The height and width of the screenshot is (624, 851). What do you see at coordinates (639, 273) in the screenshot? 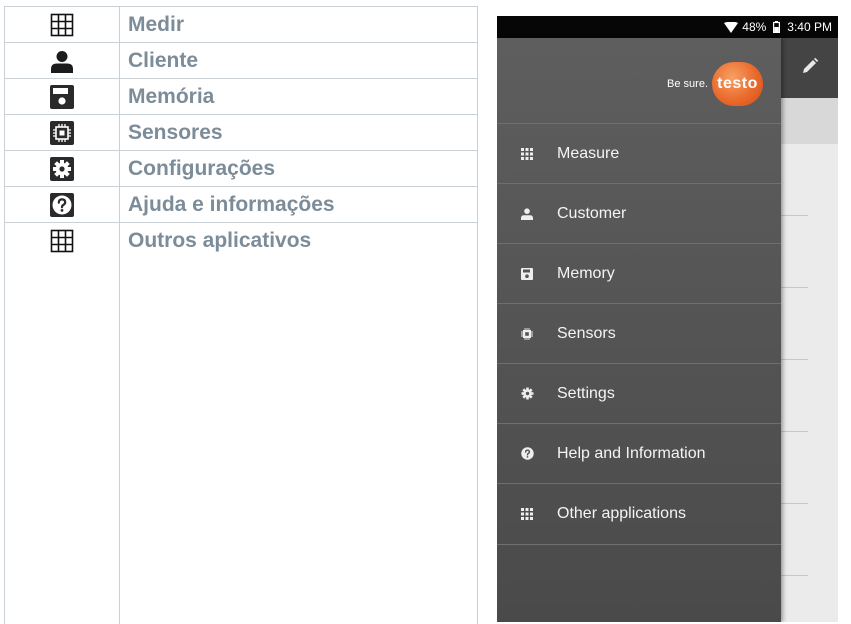
I see `drawer-item-memory: Memory` at bounding box center [639, 273].